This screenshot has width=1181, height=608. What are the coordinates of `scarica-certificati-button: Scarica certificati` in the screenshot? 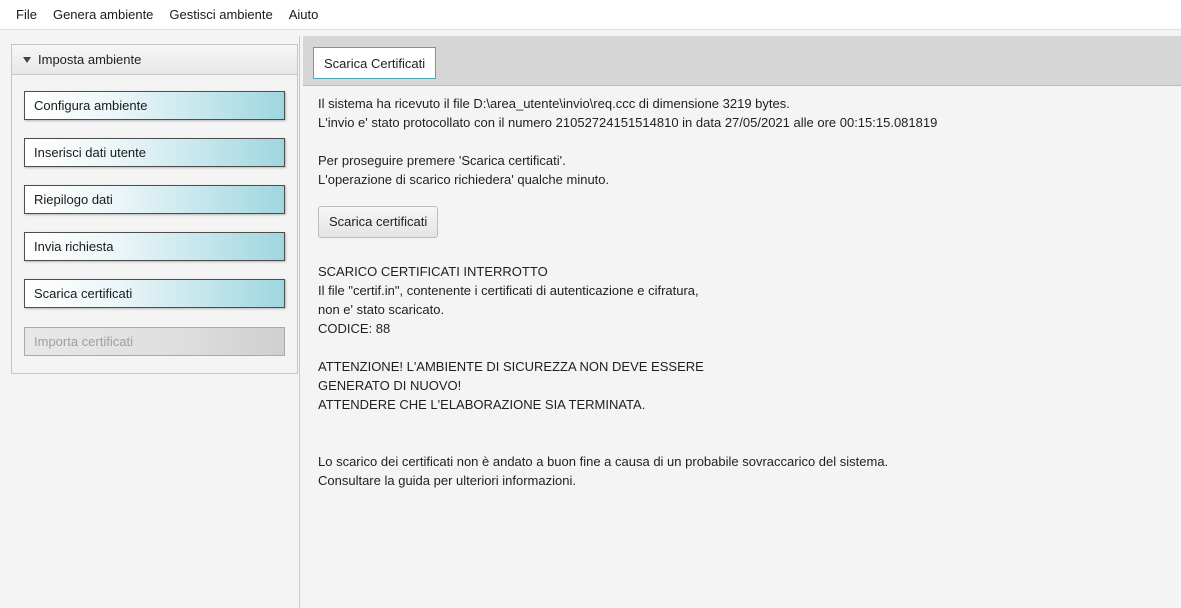 It's located at (154, 293).